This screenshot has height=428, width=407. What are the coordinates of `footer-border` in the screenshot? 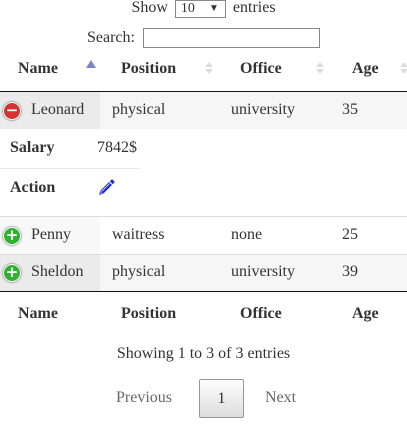 It's located at (203, 291).